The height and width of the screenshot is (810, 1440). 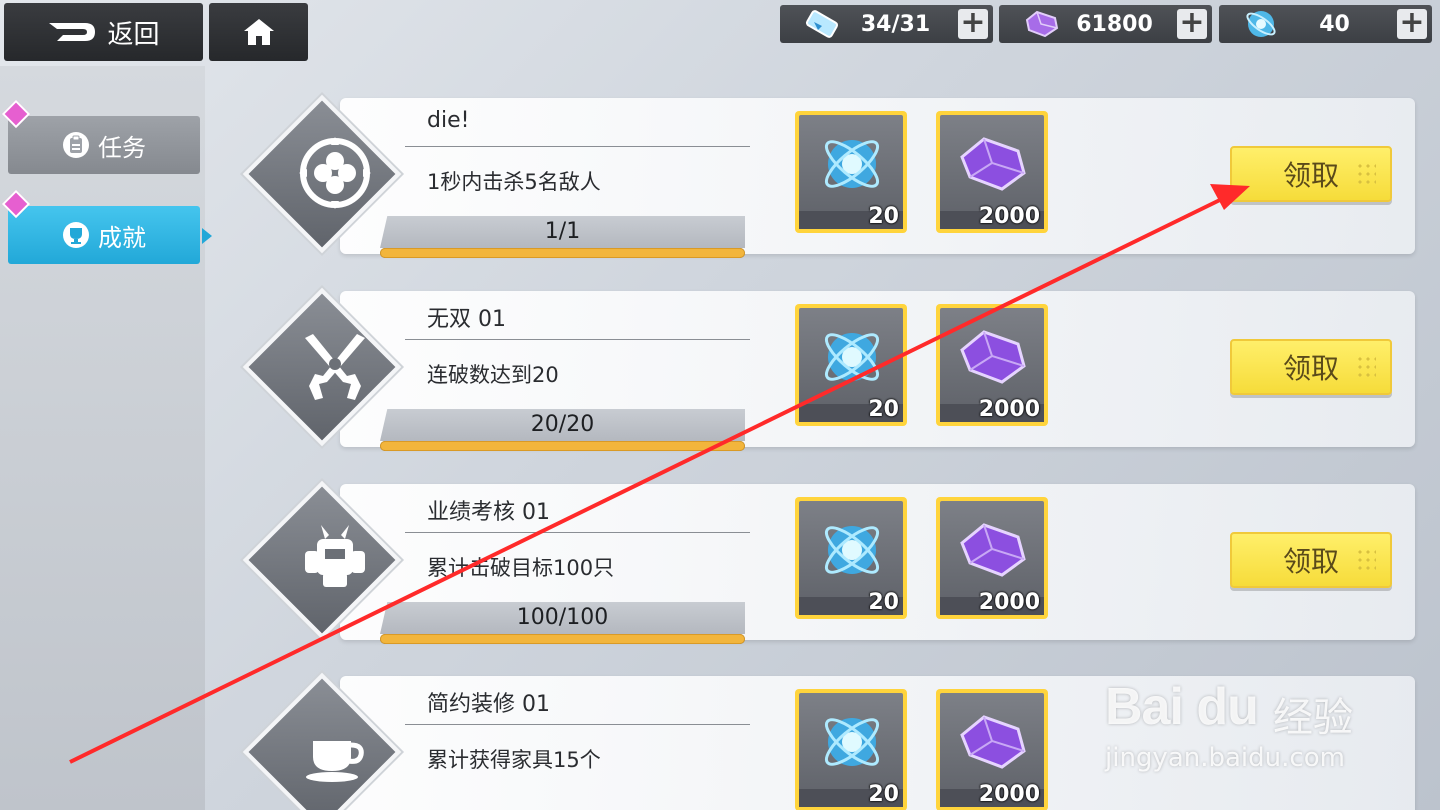 What do you see at coordinates (720, 33) in the screenshot?
I see `top-bar: 返回 34/31 + 61800 + 40 +` at bounding box center [720, 33].